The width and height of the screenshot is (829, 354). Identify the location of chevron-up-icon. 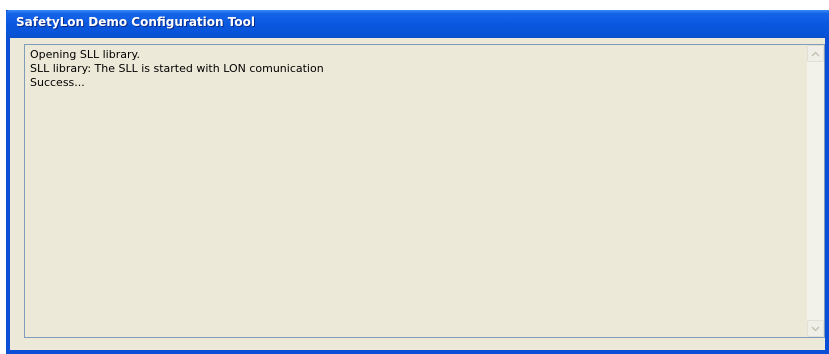
(815, 53).